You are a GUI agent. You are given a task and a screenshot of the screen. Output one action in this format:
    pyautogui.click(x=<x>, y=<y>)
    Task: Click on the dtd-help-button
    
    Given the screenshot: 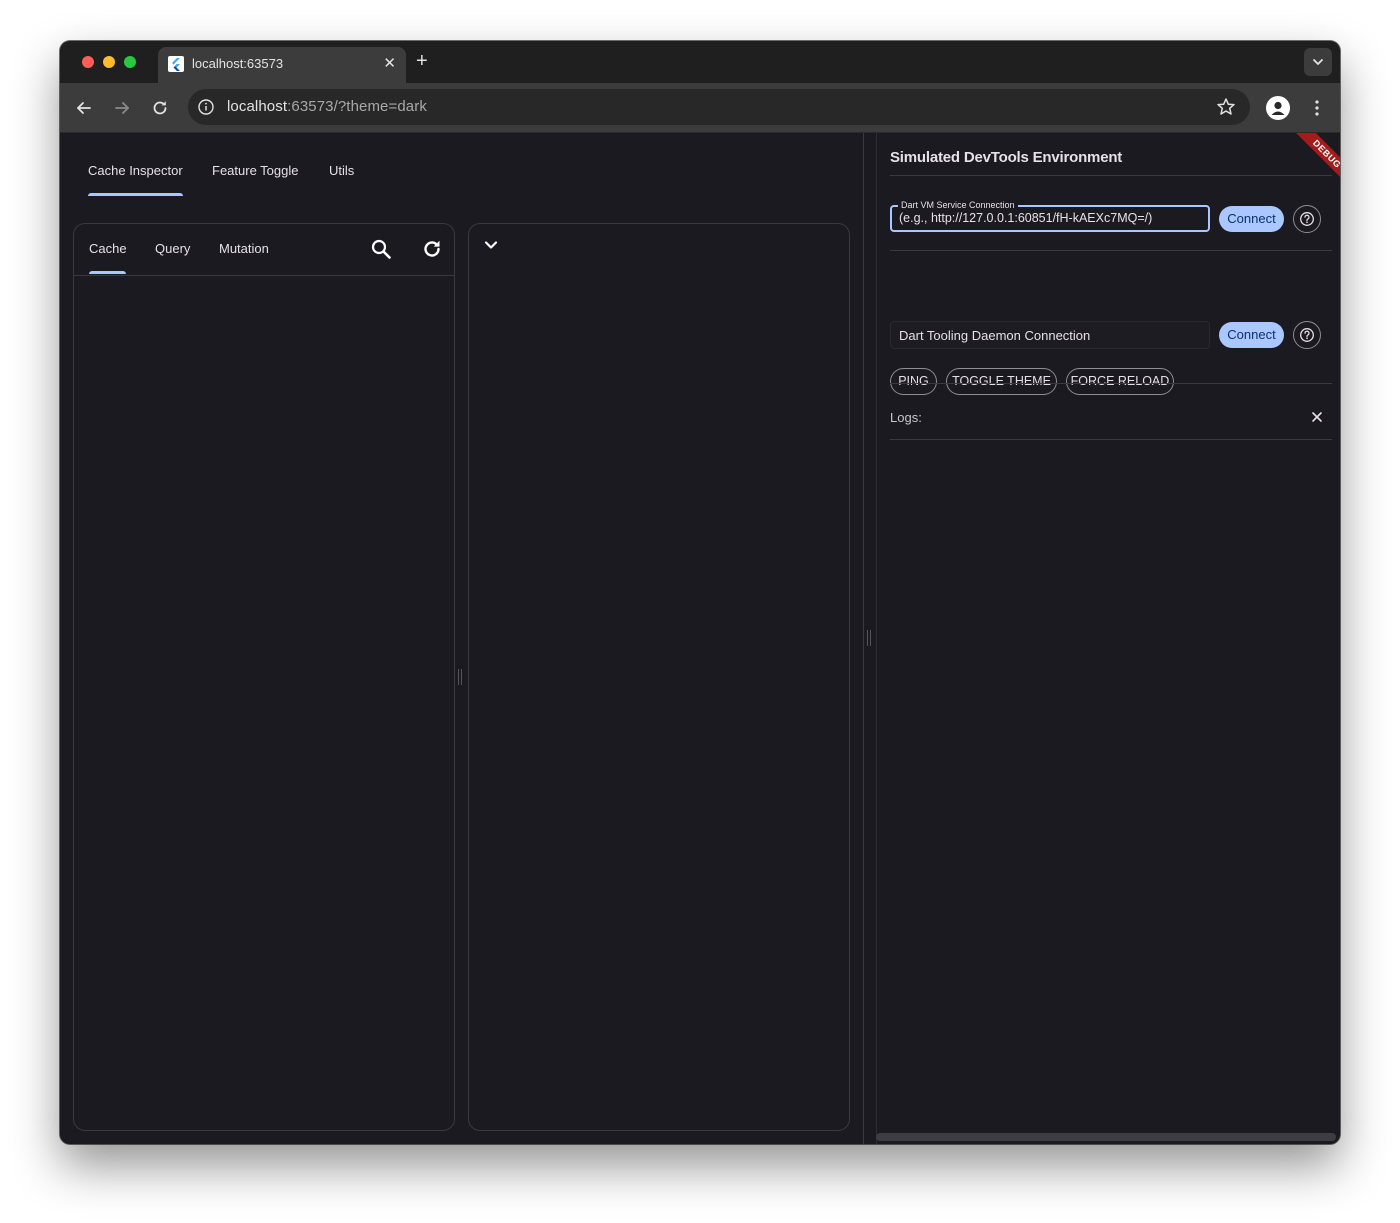 What is the action you would take?
    pyautogui.click(x=1307, y=335)
    